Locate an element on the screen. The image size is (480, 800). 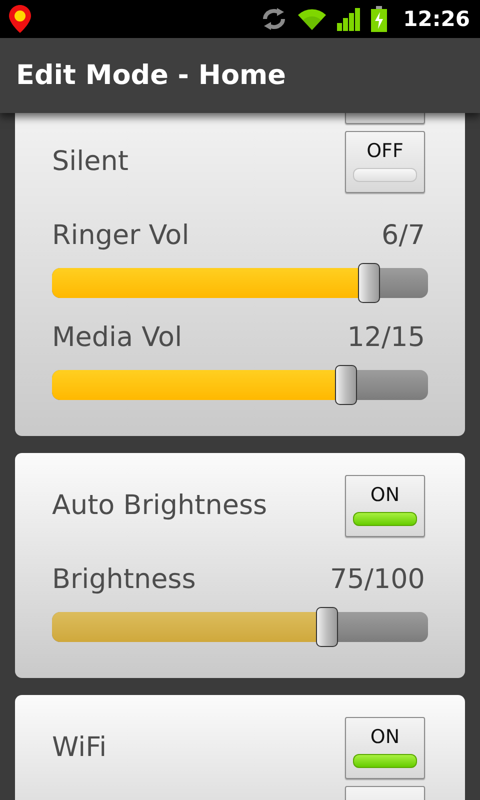
setting-label: Silent is located at coordinates (90, 161).